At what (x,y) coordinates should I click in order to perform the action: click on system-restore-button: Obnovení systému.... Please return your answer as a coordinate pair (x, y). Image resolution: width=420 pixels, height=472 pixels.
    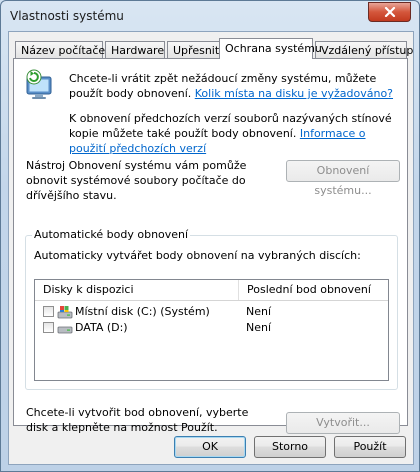
    Looking at the image, I should click on (343, 178).